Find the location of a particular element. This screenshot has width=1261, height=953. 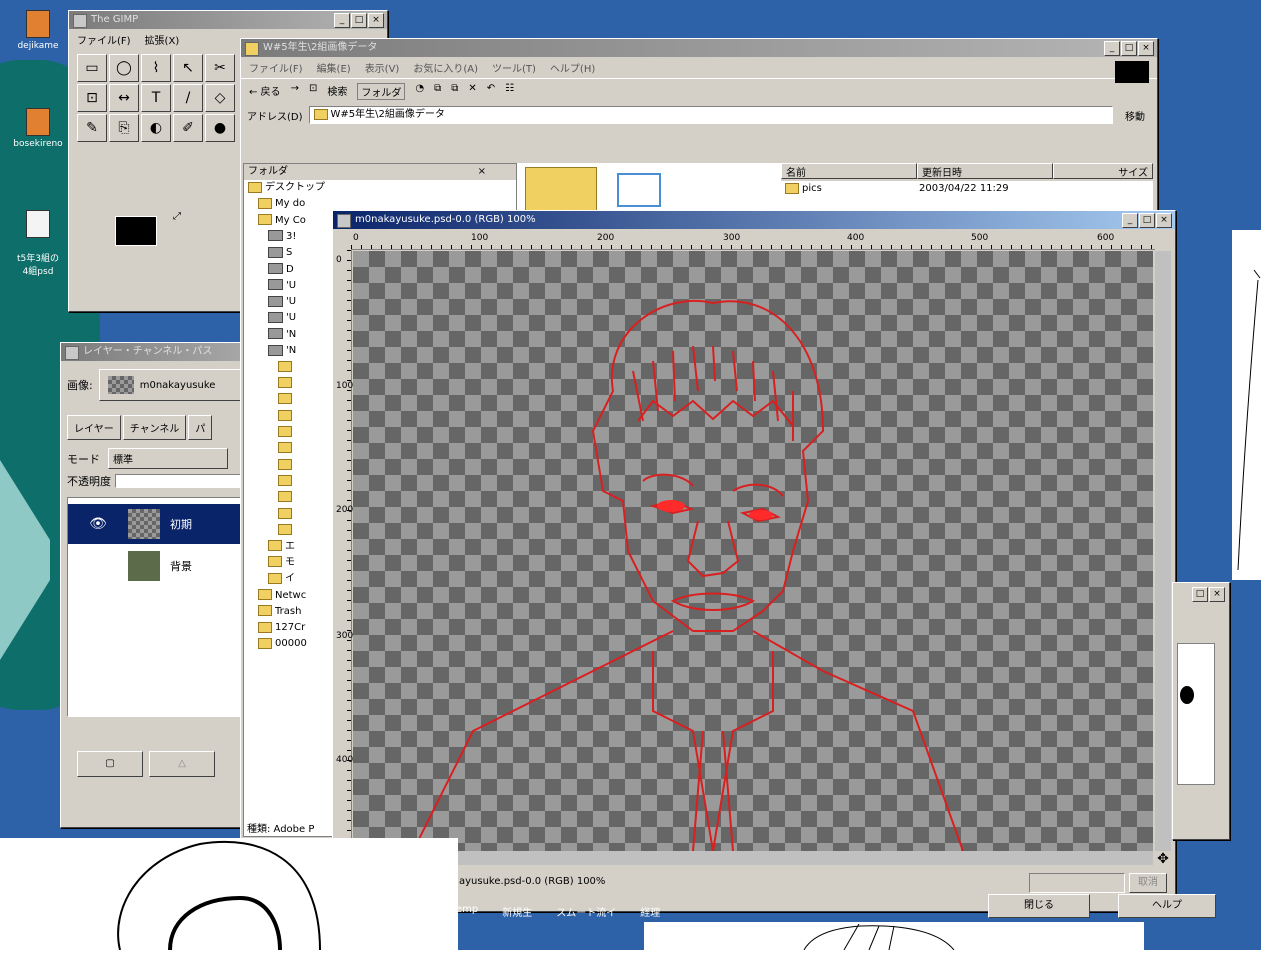

history-button: ◔ is located at coordinates (419, 91).